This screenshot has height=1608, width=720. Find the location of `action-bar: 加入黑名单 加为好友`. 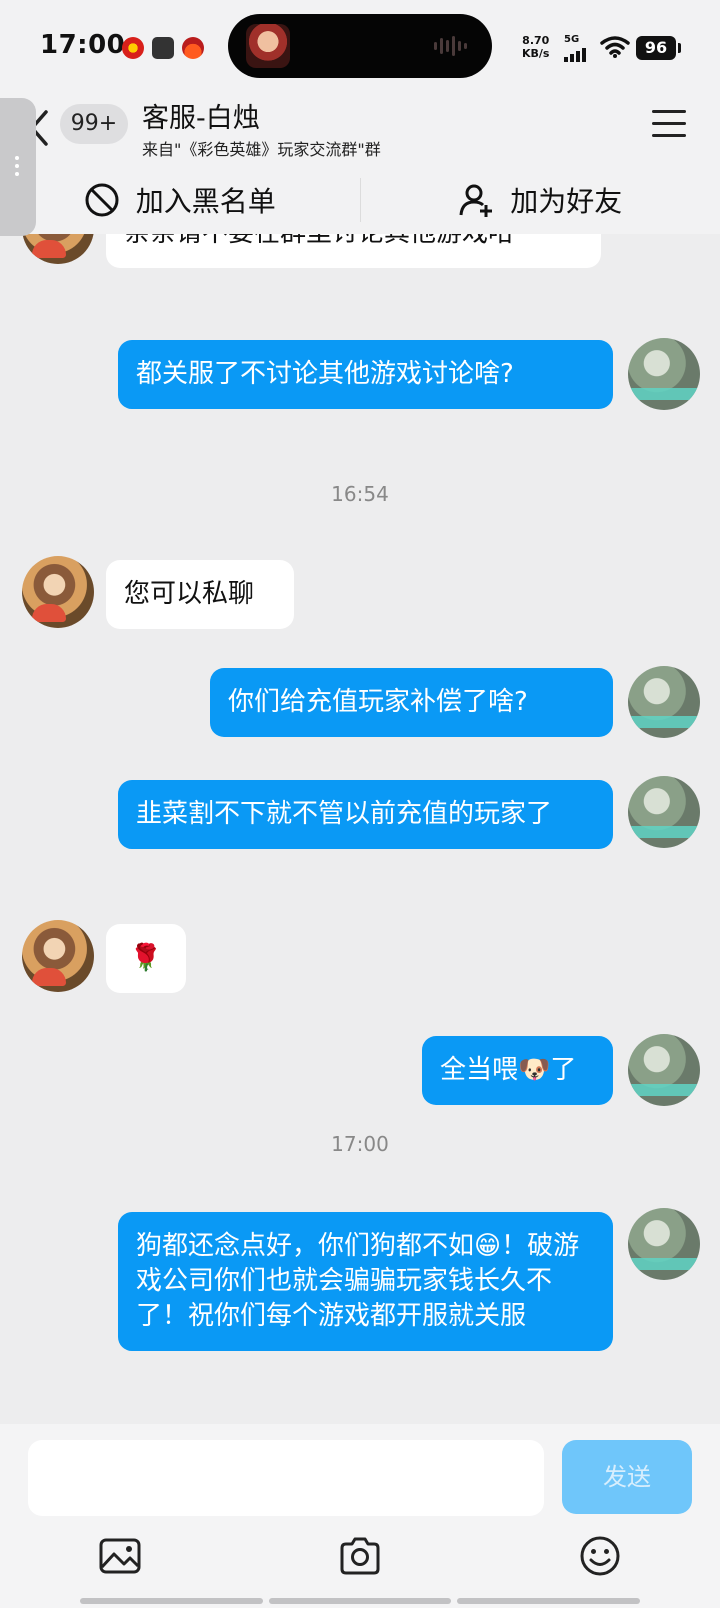

action-bar: 加入黑名单 加为好友 is located at coordinates (360, 200).